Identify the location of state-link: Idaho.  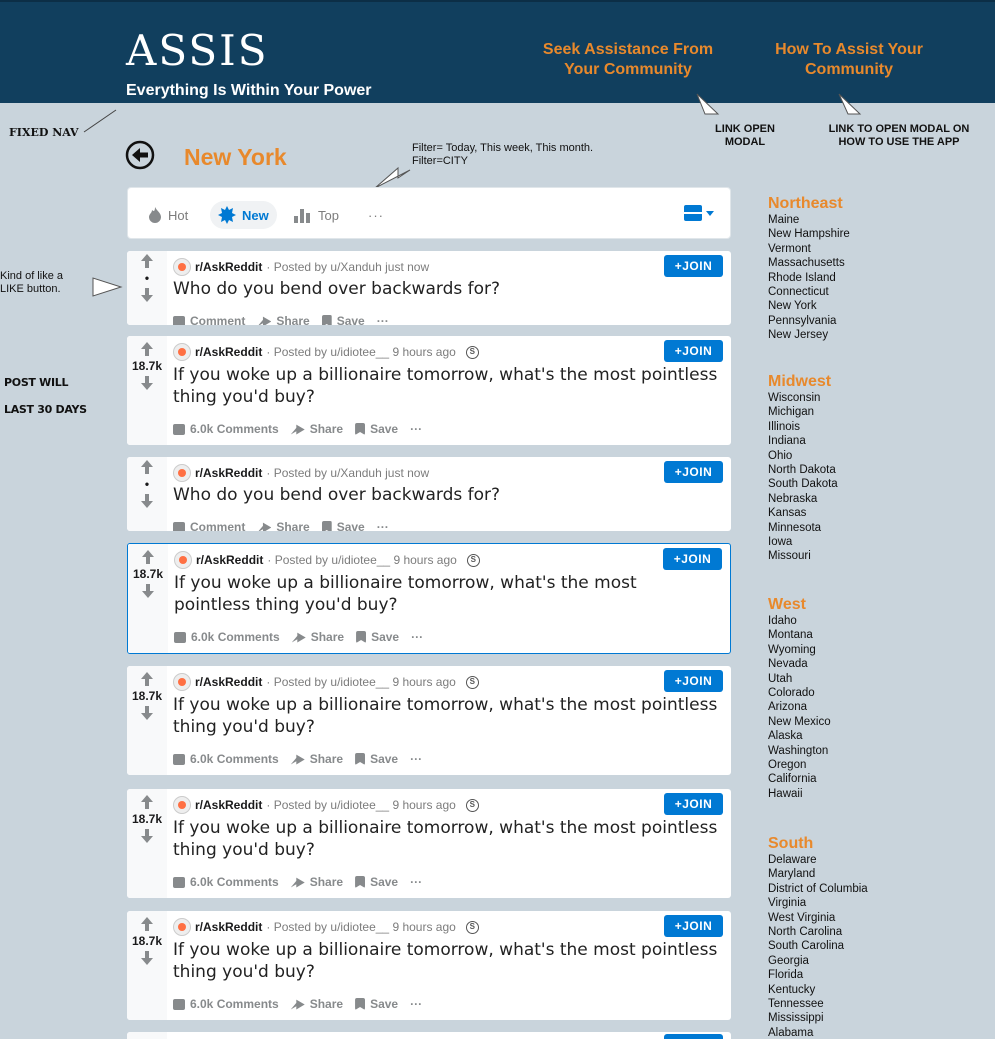
(799, 621).